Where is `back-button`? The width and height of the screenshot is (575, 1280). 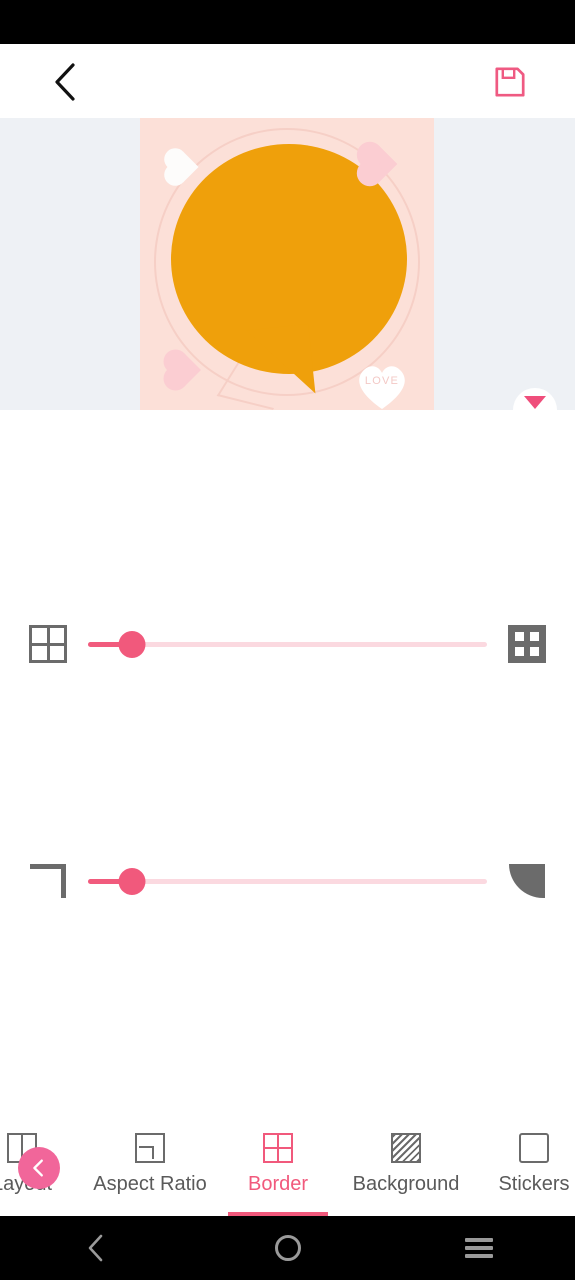 back-button is located at coordinates (65, 82).